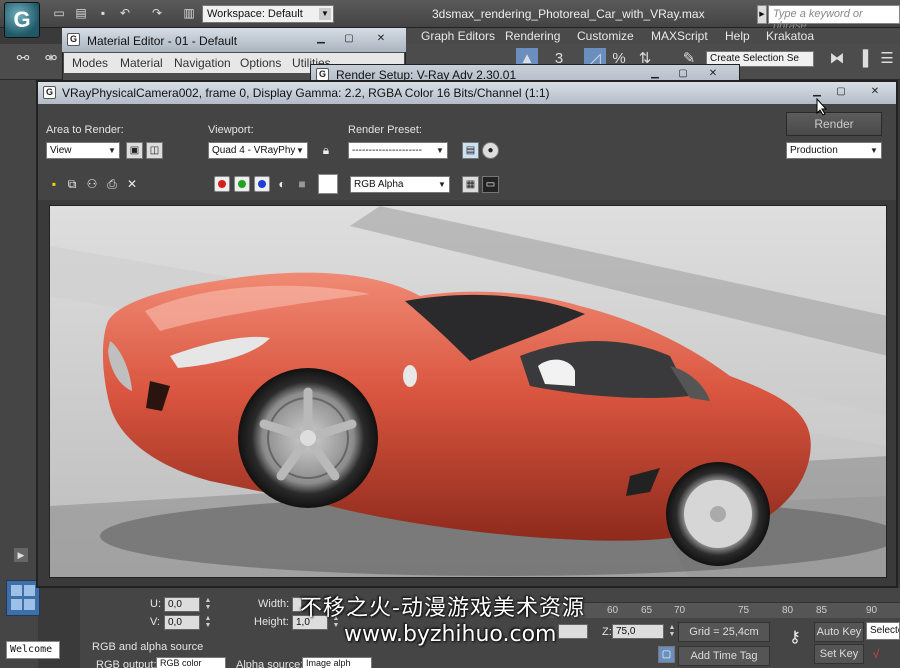  I want to click on open-file-icon: ▤, so click(81, 13).